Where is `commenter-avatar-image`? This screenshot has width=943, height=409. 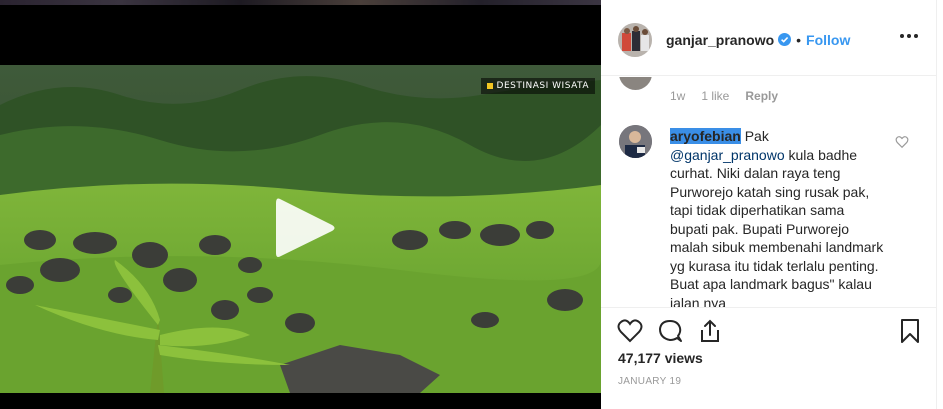
commenter-avatar-image is located at coordinates (635, 141).